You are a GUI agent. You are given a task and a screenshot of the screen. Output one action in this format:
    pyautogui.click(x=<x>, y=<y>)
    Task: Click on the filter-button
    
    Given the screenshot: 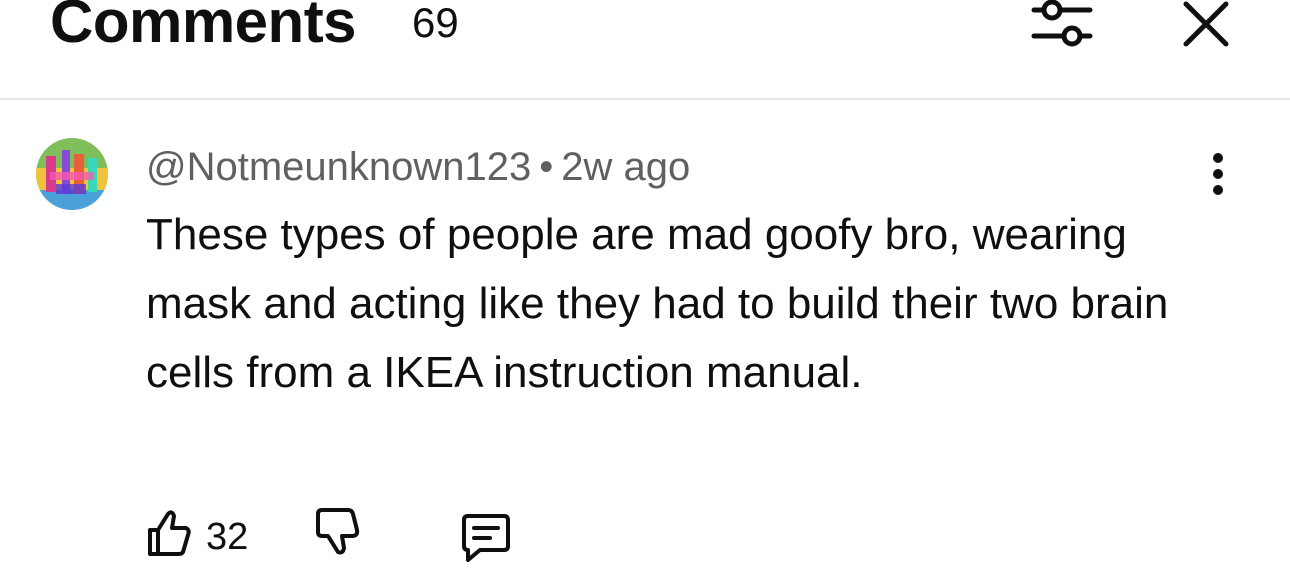 What is the action you would take?
    pyautogui.click(x=1062, y=27)
    